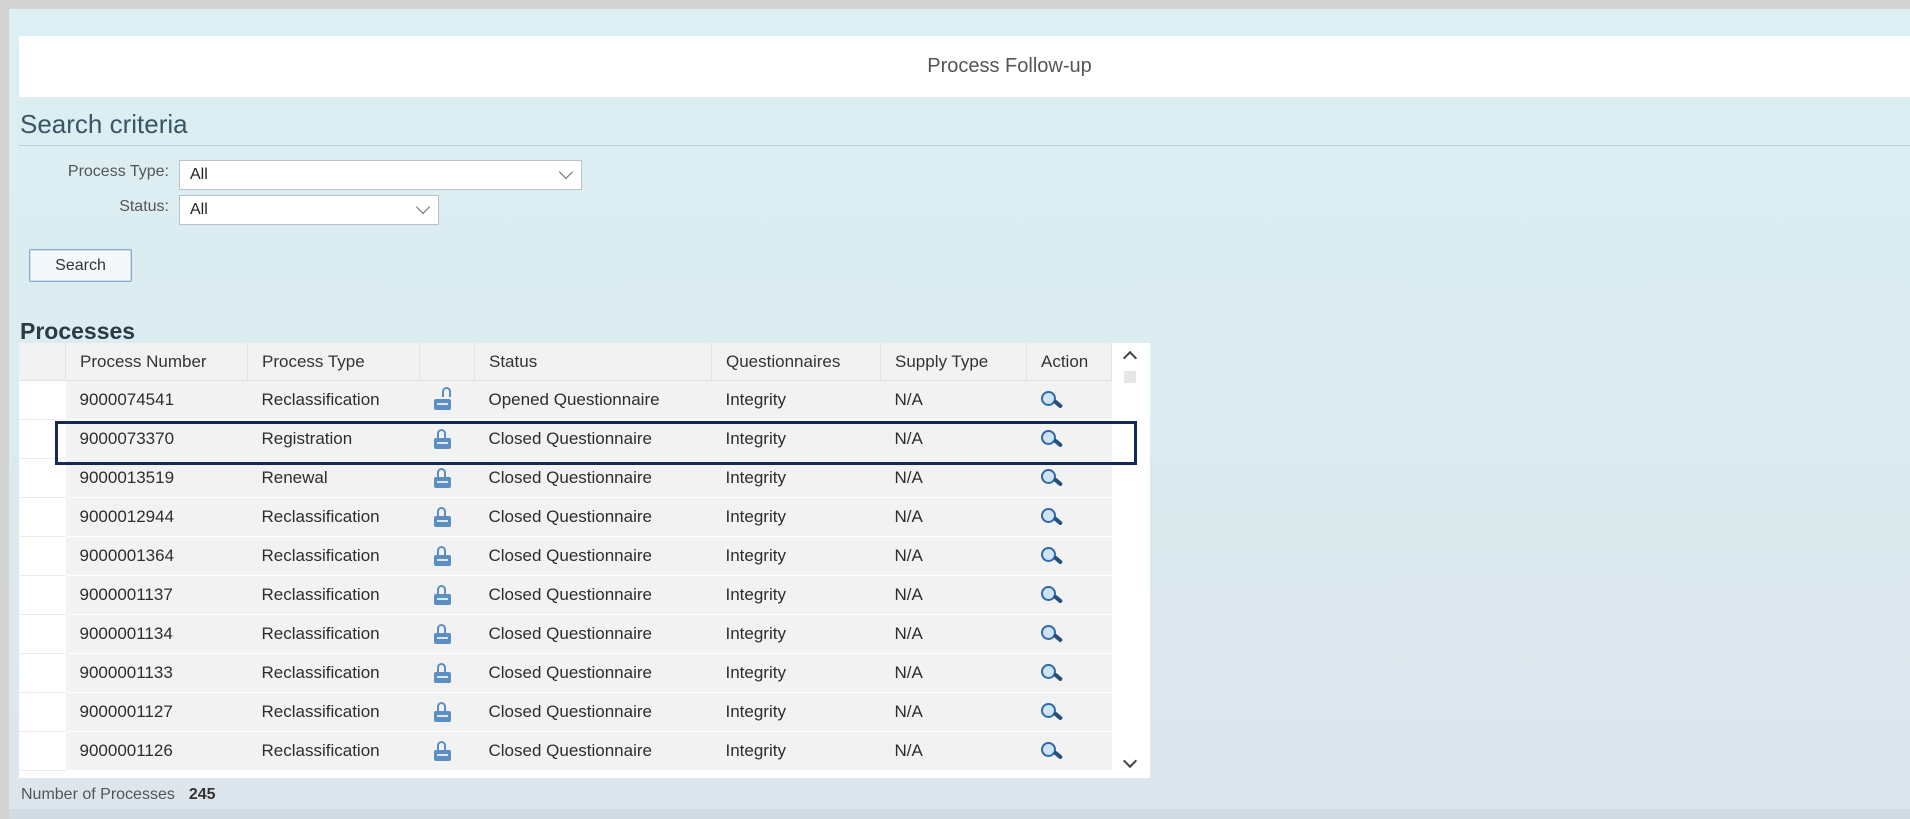 The width and height of the screenshot is (1910, 819). What do you see at coordinates (78, 331) in the screenshot?
I see `processes-heading: Processes` at bounding box center [78, 331].